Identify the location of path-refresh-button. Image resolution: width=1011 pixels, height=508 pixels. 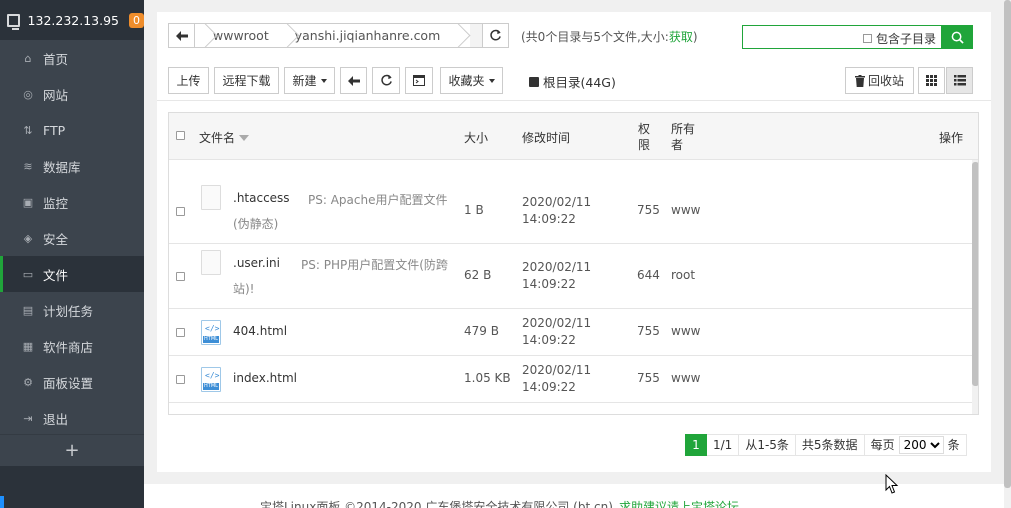
(495, 35).